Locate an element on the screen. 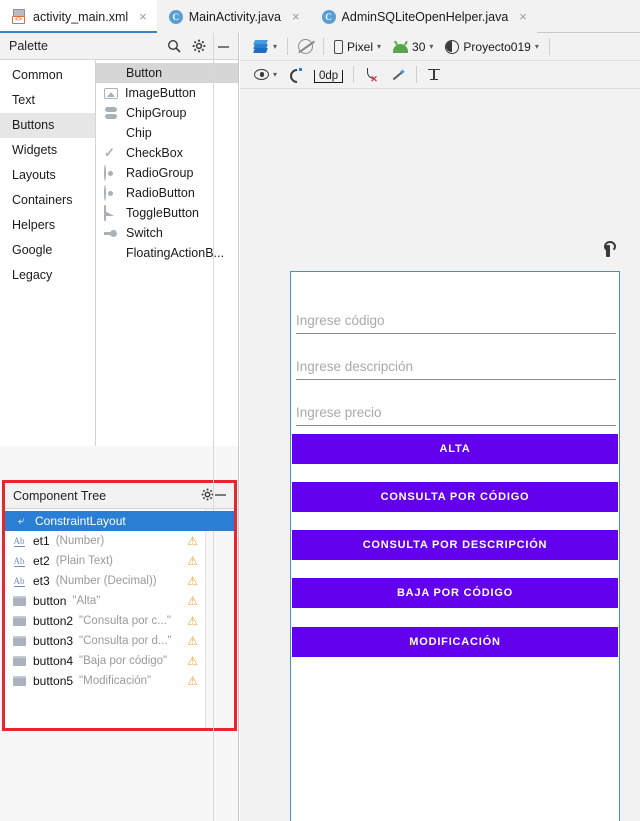  chip-group-icon is located at coordinates (111, 113).